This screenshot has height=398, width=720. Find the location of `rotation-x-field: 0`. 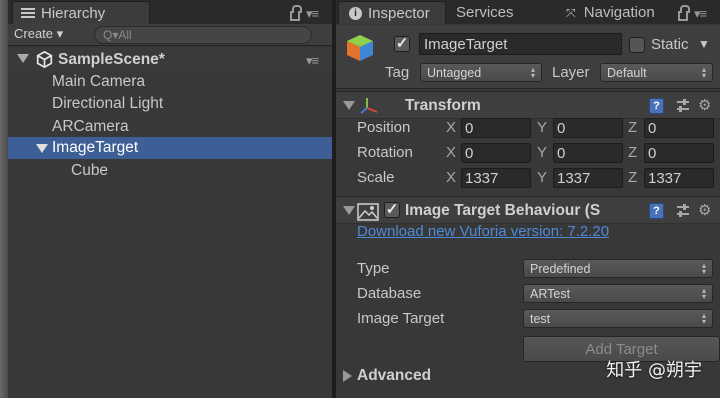

rotation-x-field: 0 is located at coordinates (496, 153).